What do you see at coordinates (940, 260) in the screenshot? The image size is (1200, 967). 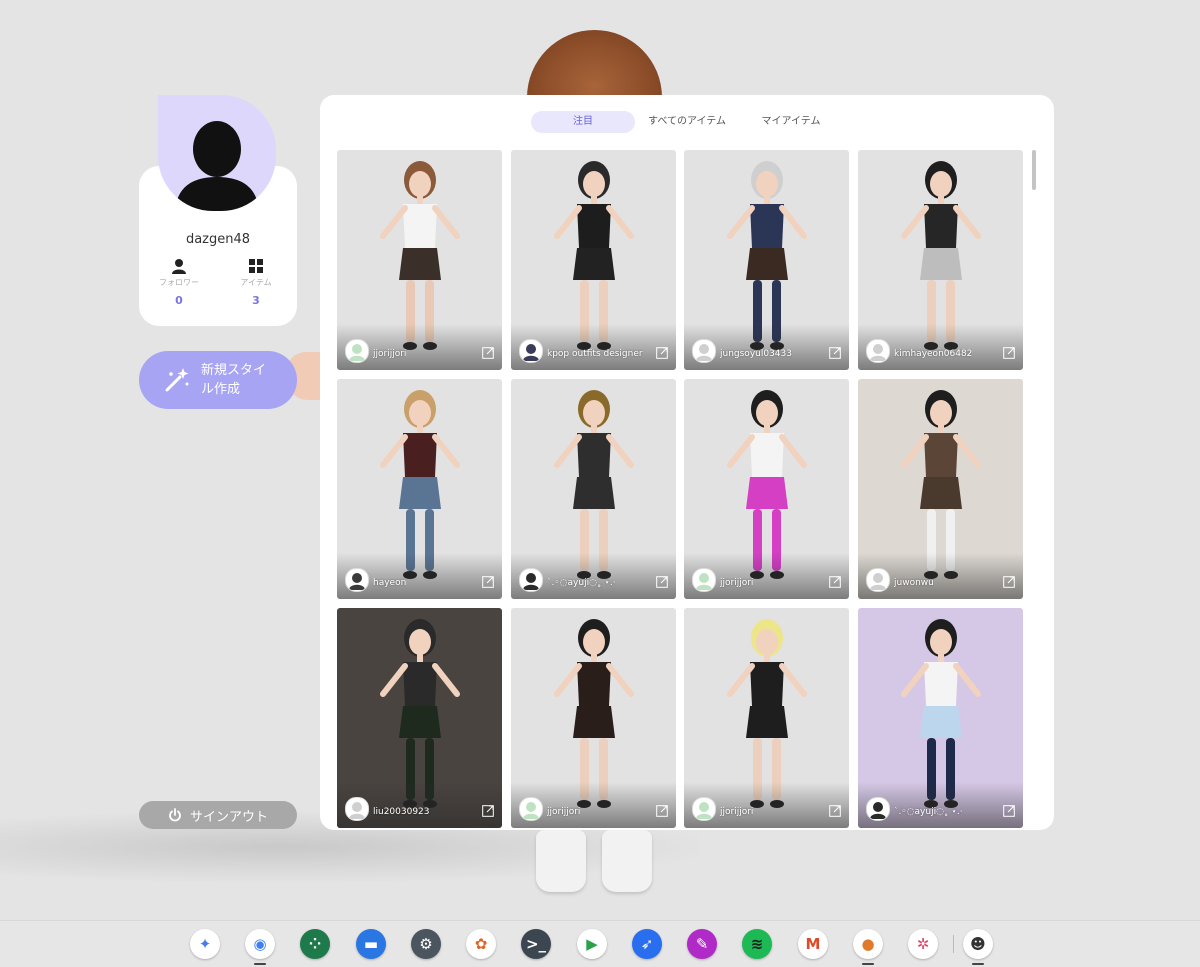 I see `style-card: kimhayeon06482` at bounding box center [940, 260].